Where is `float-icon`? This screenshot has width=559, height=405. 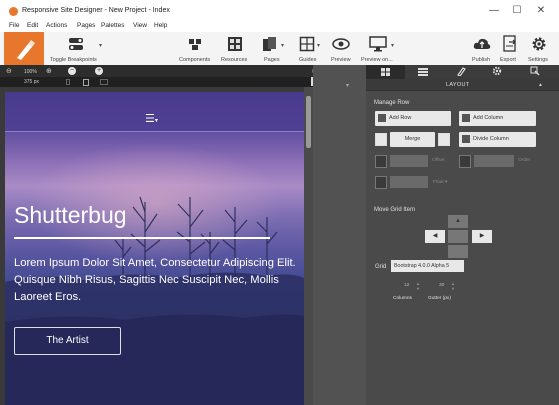 float-icon is located at coordinates (381, 182).